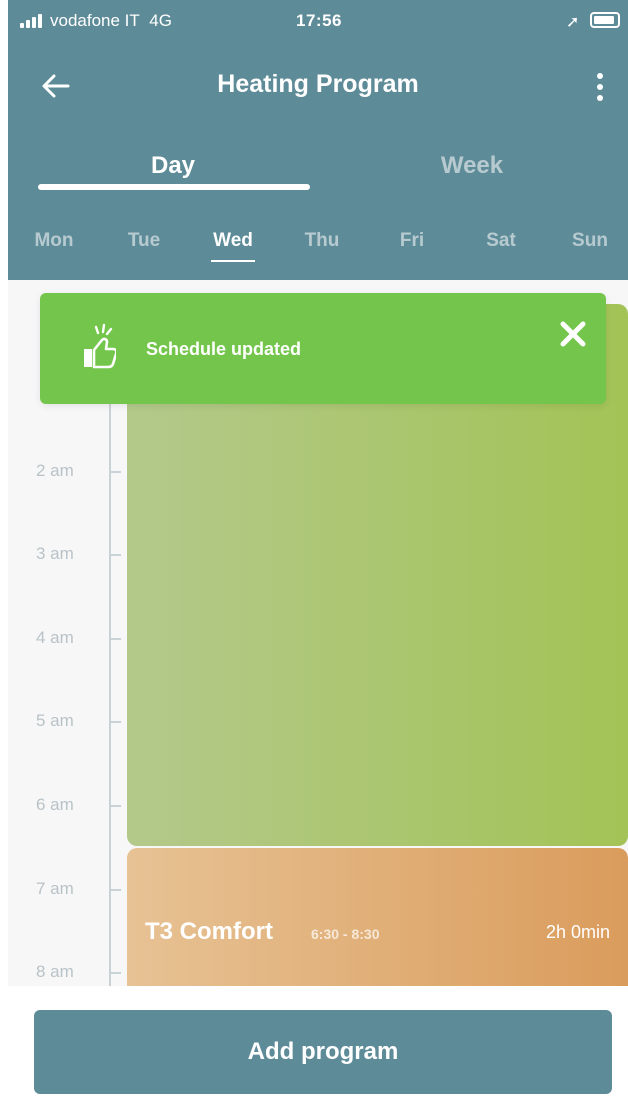  I want to click on program-block-t3-comfort: T3 Comfort 6:30 - 8:30 2h 0min, so click(377, 917).